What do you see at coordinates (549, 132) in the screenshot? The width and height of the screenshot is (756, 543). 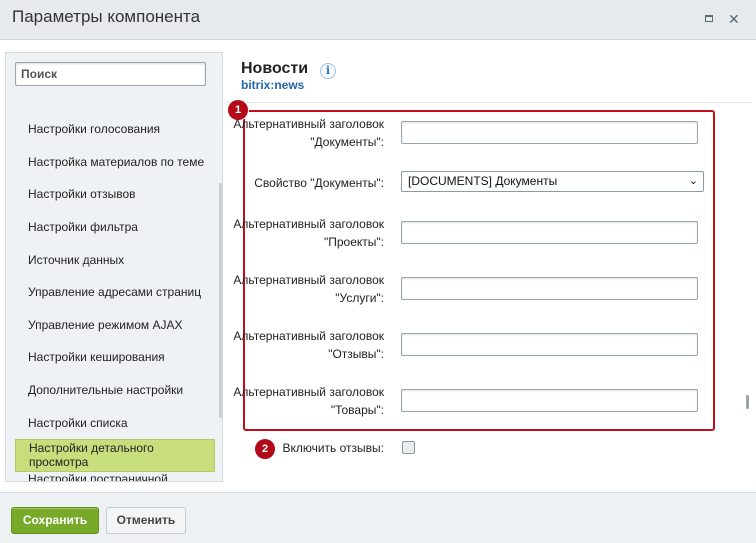 I see `documents-title-input` at bounding box center [549, 132].